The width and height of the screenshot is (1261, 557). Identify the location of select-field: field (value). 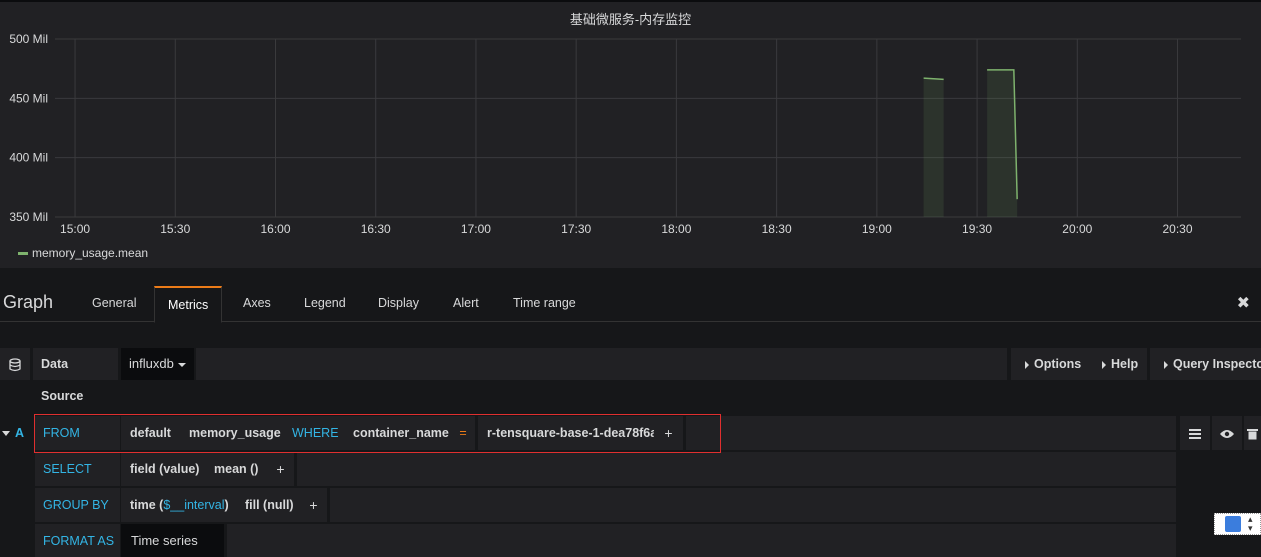
(165, 469).